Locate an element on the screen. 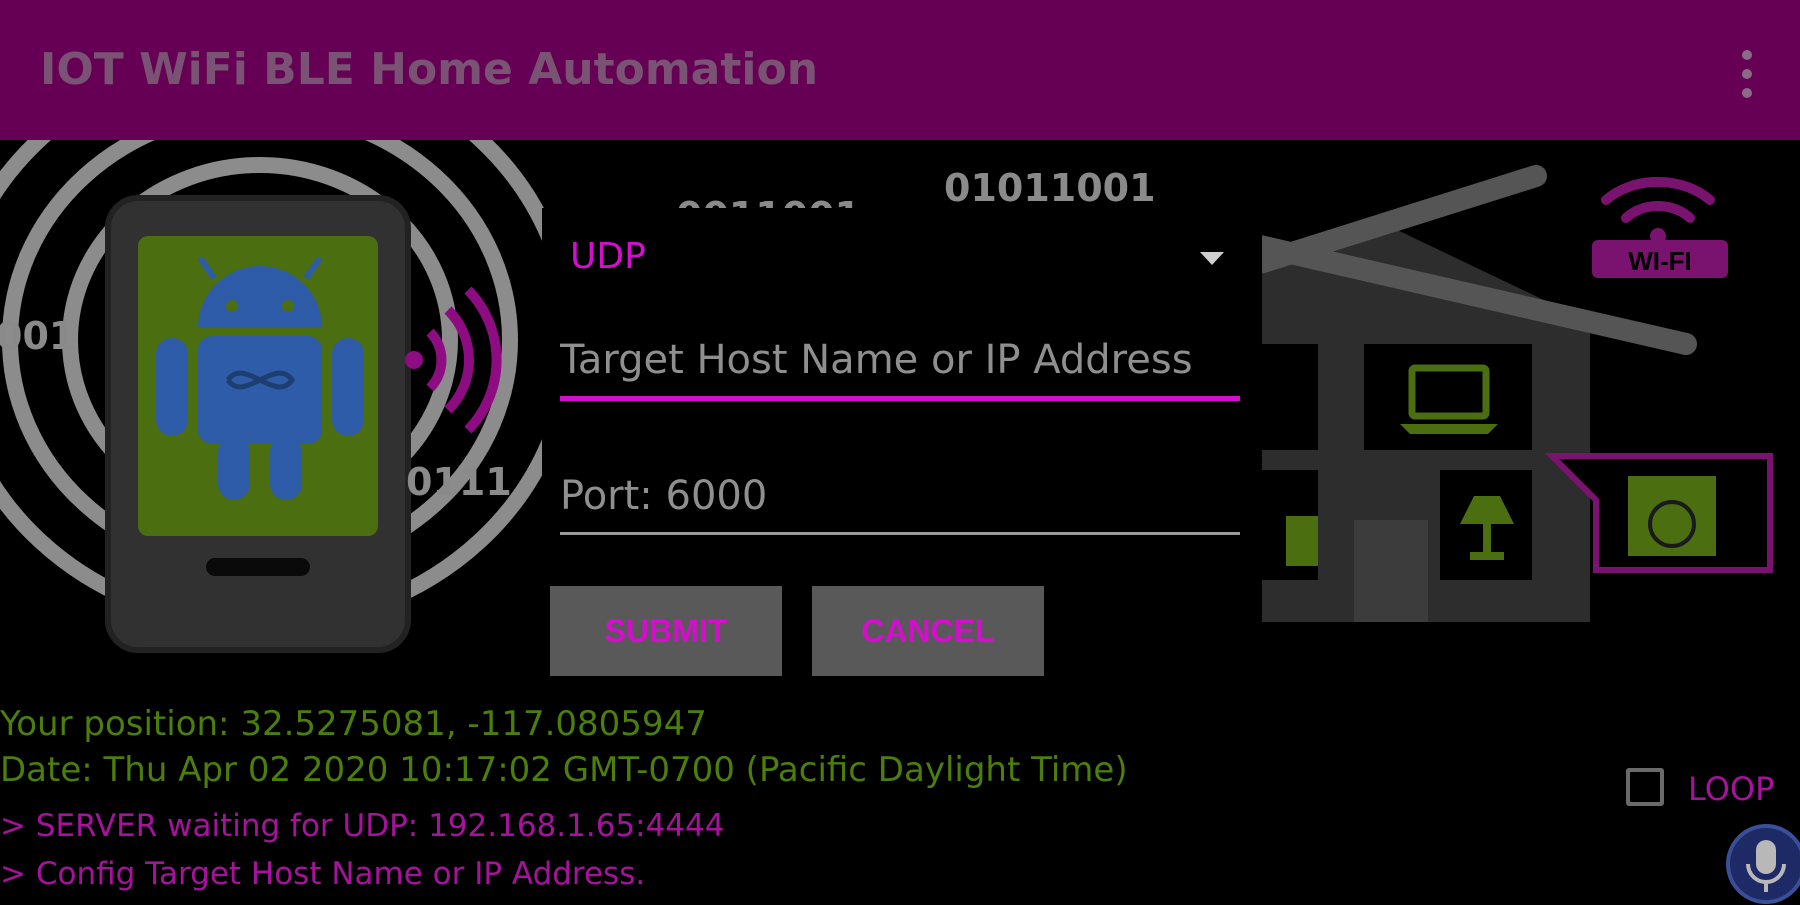  port-field is located at coordinates (900, 501).